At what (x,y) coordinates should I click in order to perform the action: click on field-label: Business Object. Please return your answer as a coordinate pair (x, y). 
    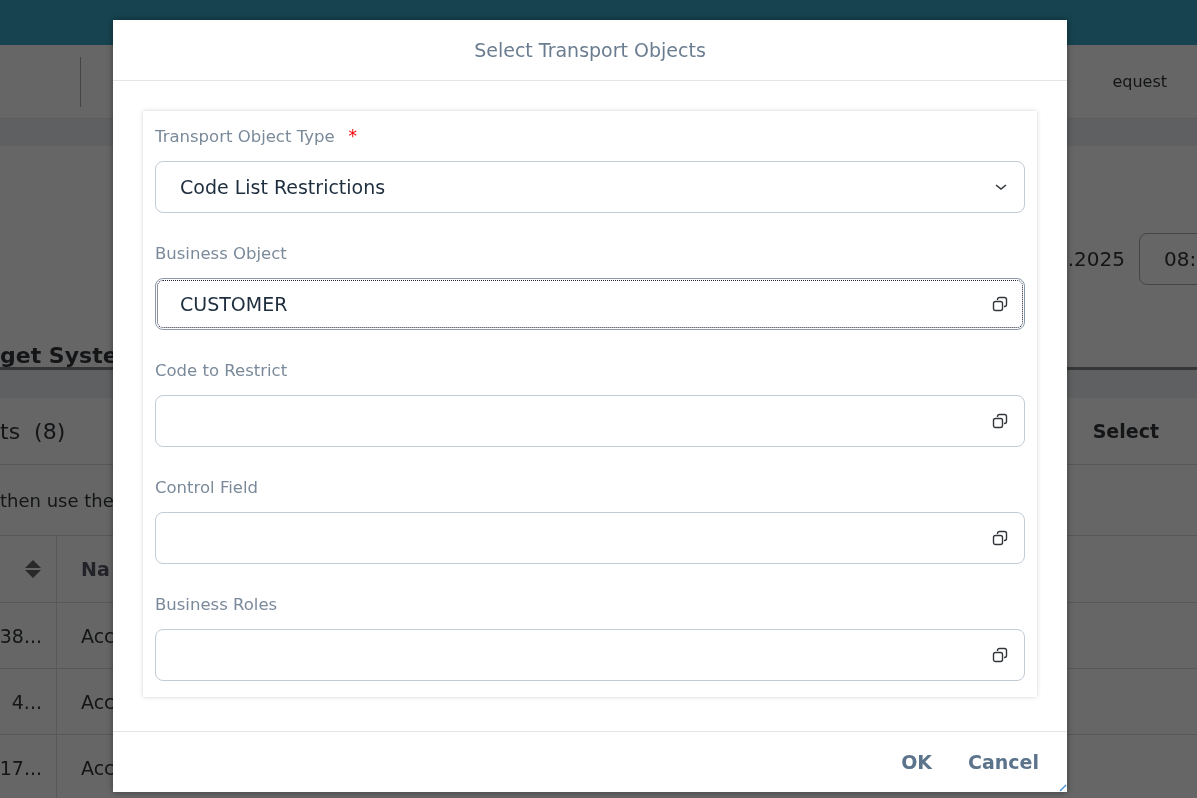
    Looking at the image, I should click on (221, 253).